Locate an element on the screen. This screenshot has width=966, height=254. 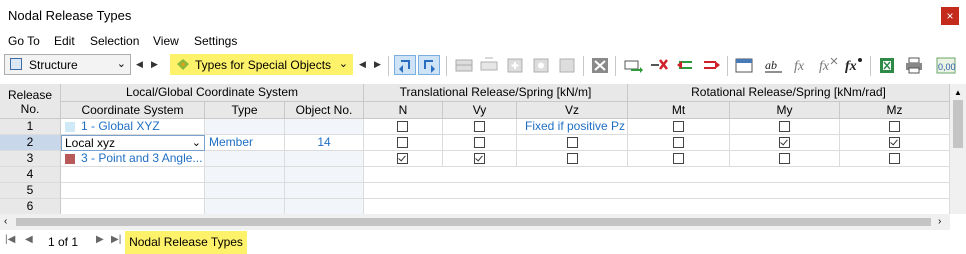
function-off-icon: fx is located at coordinates (828, 65).